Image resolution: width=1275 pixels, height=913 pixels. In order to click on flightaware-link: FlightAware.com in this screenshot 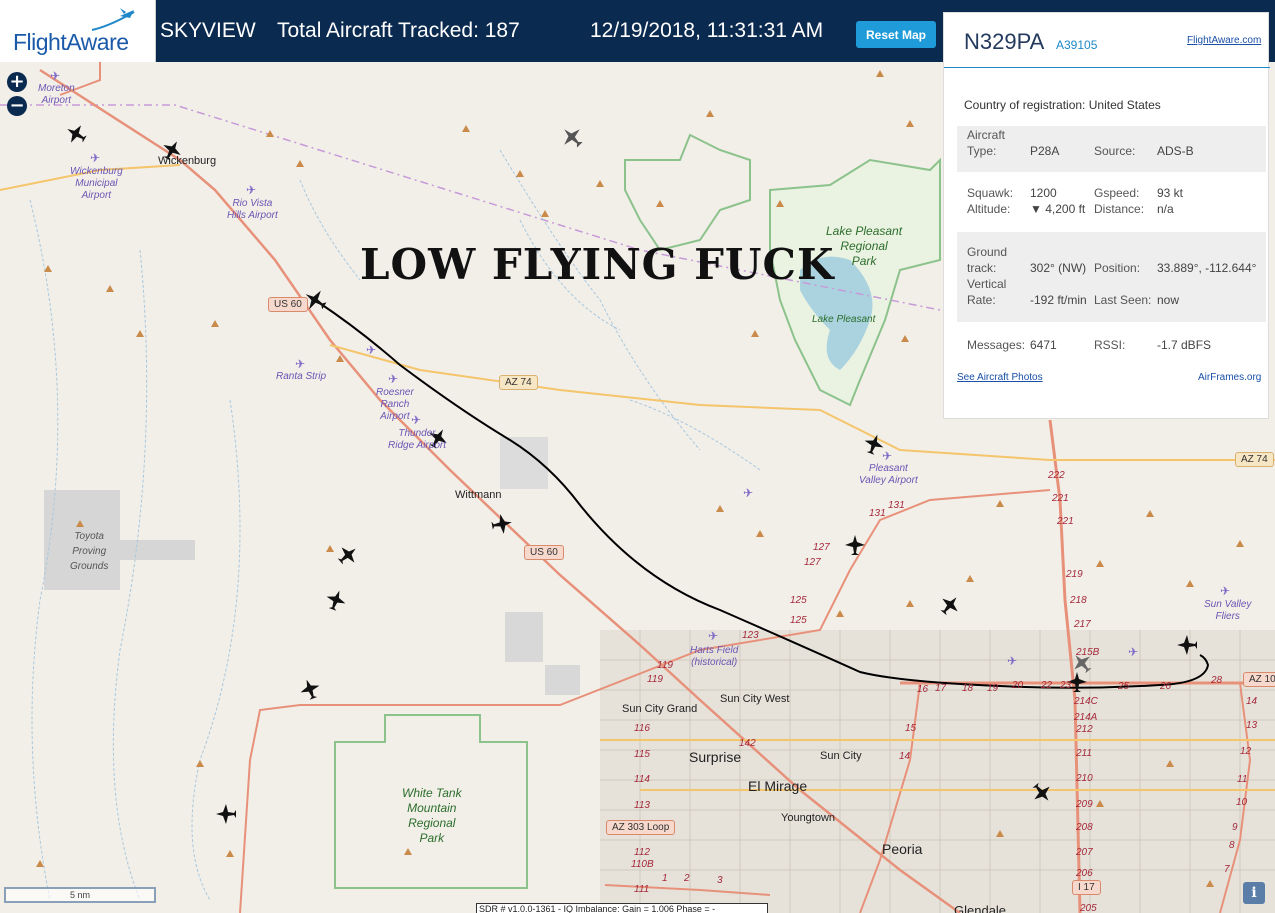, I will do `click(1224, 40)`.